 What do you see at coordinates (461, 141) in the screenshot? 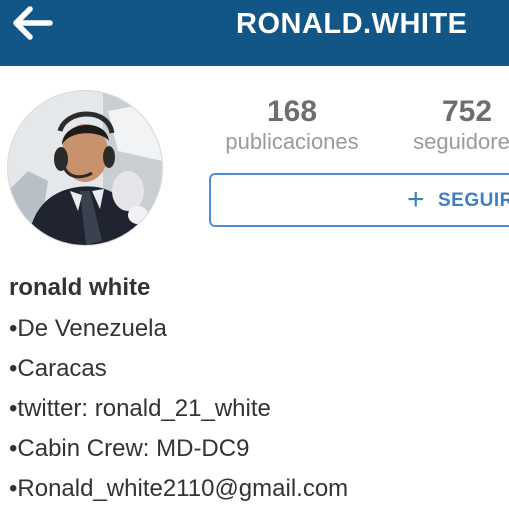
I see `followers-label: seguidores` at bounding box center [461, 141].